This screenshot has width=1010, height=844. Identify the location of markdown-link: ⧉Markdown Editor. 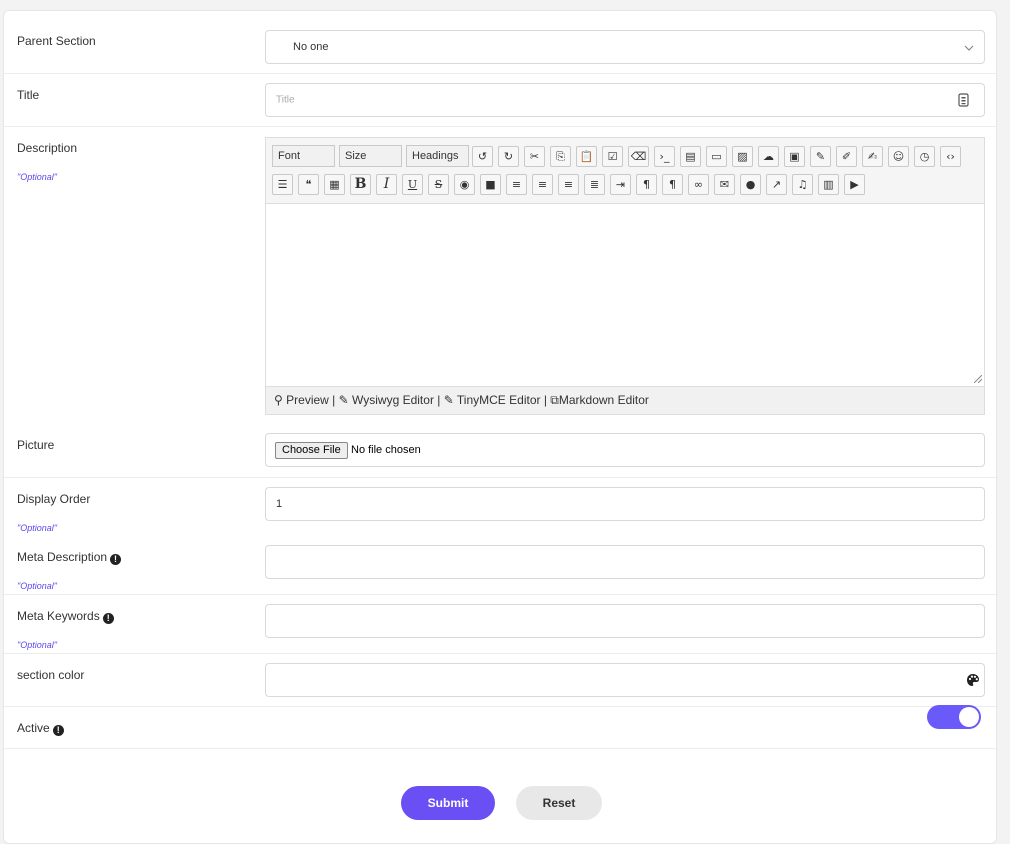
(599, 400).